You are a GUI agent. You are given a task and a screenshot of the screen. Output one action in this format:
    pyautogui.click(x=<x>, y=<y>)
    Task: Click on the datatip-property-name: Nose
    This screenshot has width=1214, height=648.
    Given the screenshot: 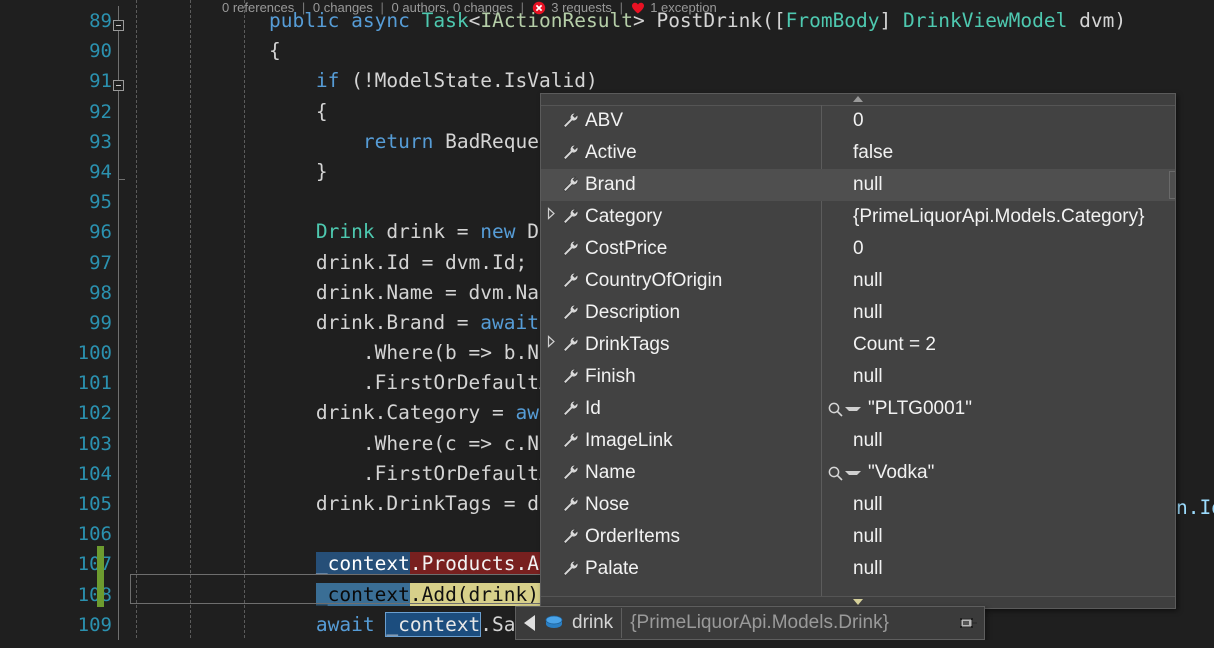 What is the action you would take?
    pyautogui.click(x=607, y=504)
    